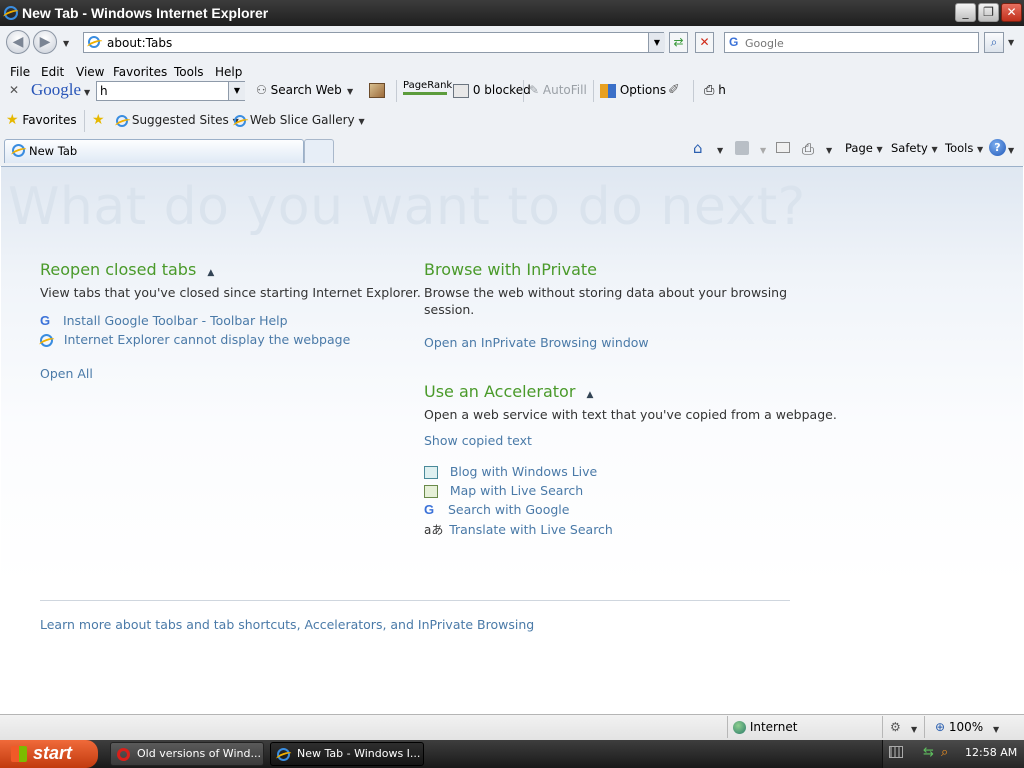 The image size is (1024, 768). Describe the element at coordinates (864, 148) in the screenshot. I see `page-menu: Page ▼` at that location.